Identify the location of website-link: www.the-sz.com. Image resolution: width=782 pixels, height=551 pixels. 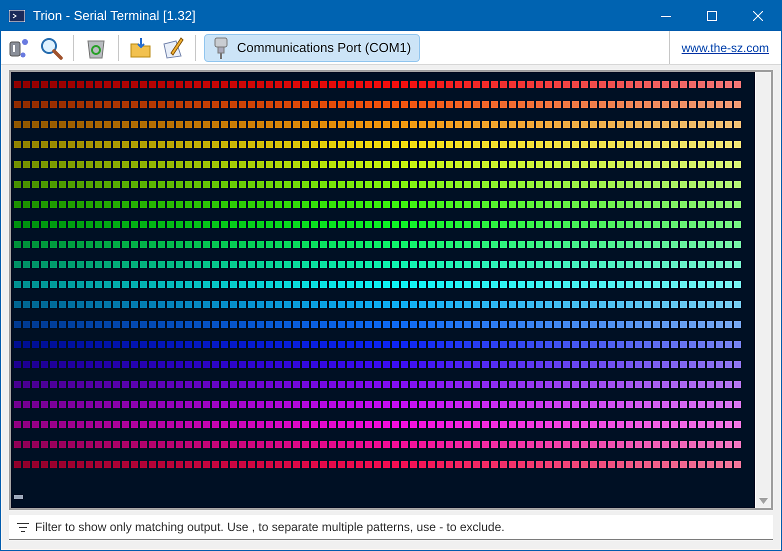
(725, 47).